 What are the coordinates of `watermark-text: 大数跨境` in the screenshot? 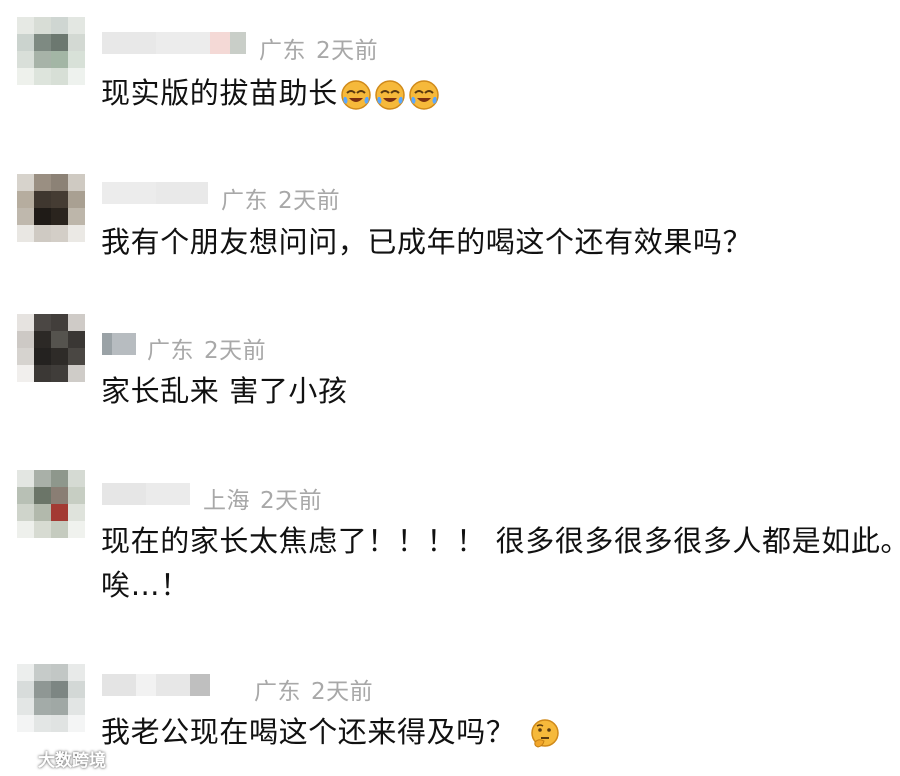 It's located at (72, 761).